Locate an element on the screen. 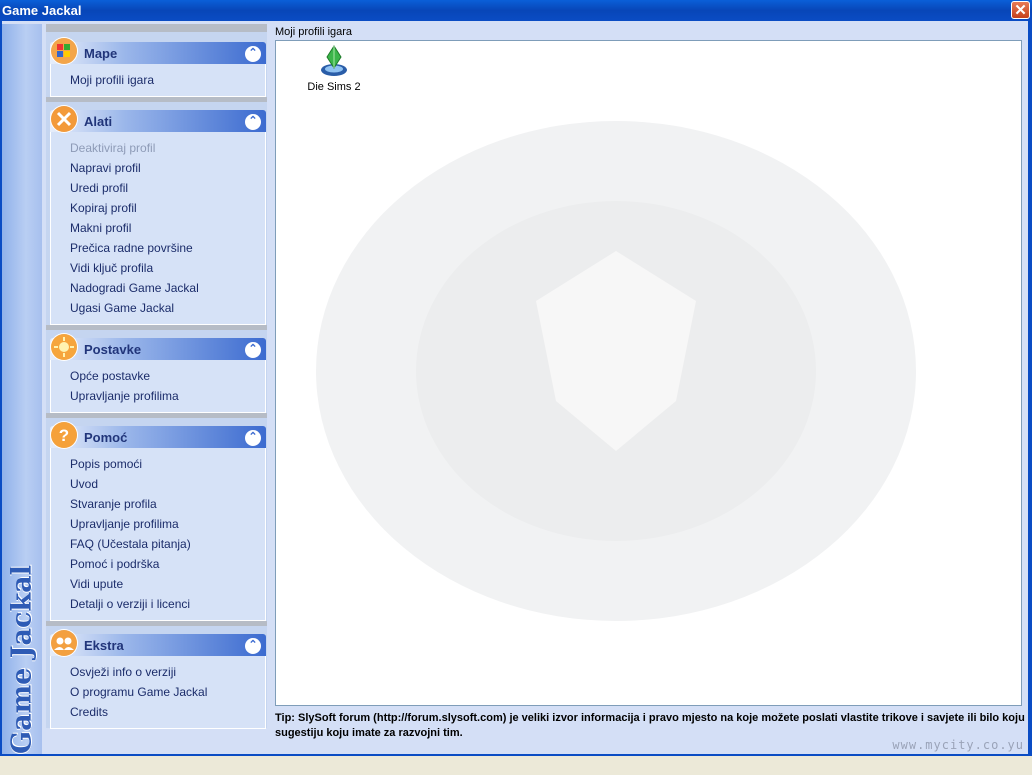 This screenshot has width=1032, height=775. link-opce-postavke: Opće postavke is located at coordinates (158, 376).